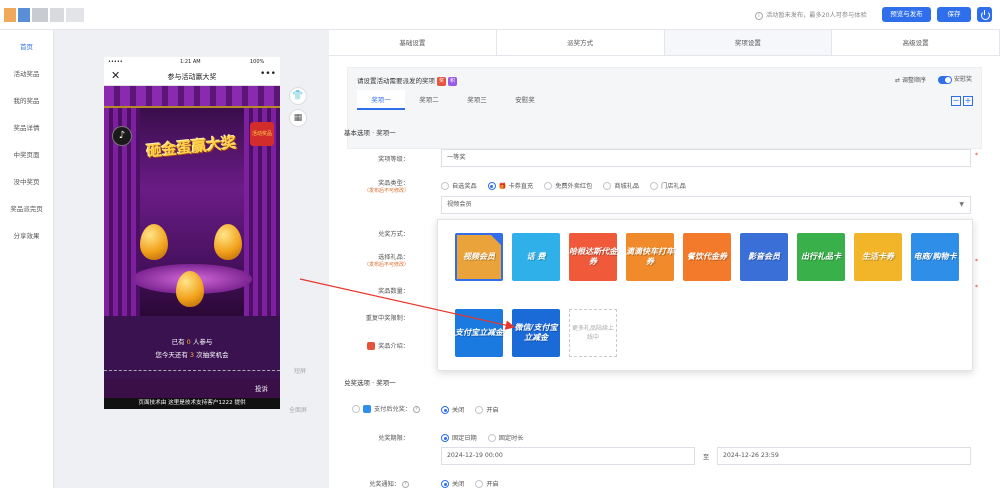  What do you see at coordinates (593, 257) in the screenshot?
I see `gift-card: 哈根达斯代金券` at bounding box center [593, 257].